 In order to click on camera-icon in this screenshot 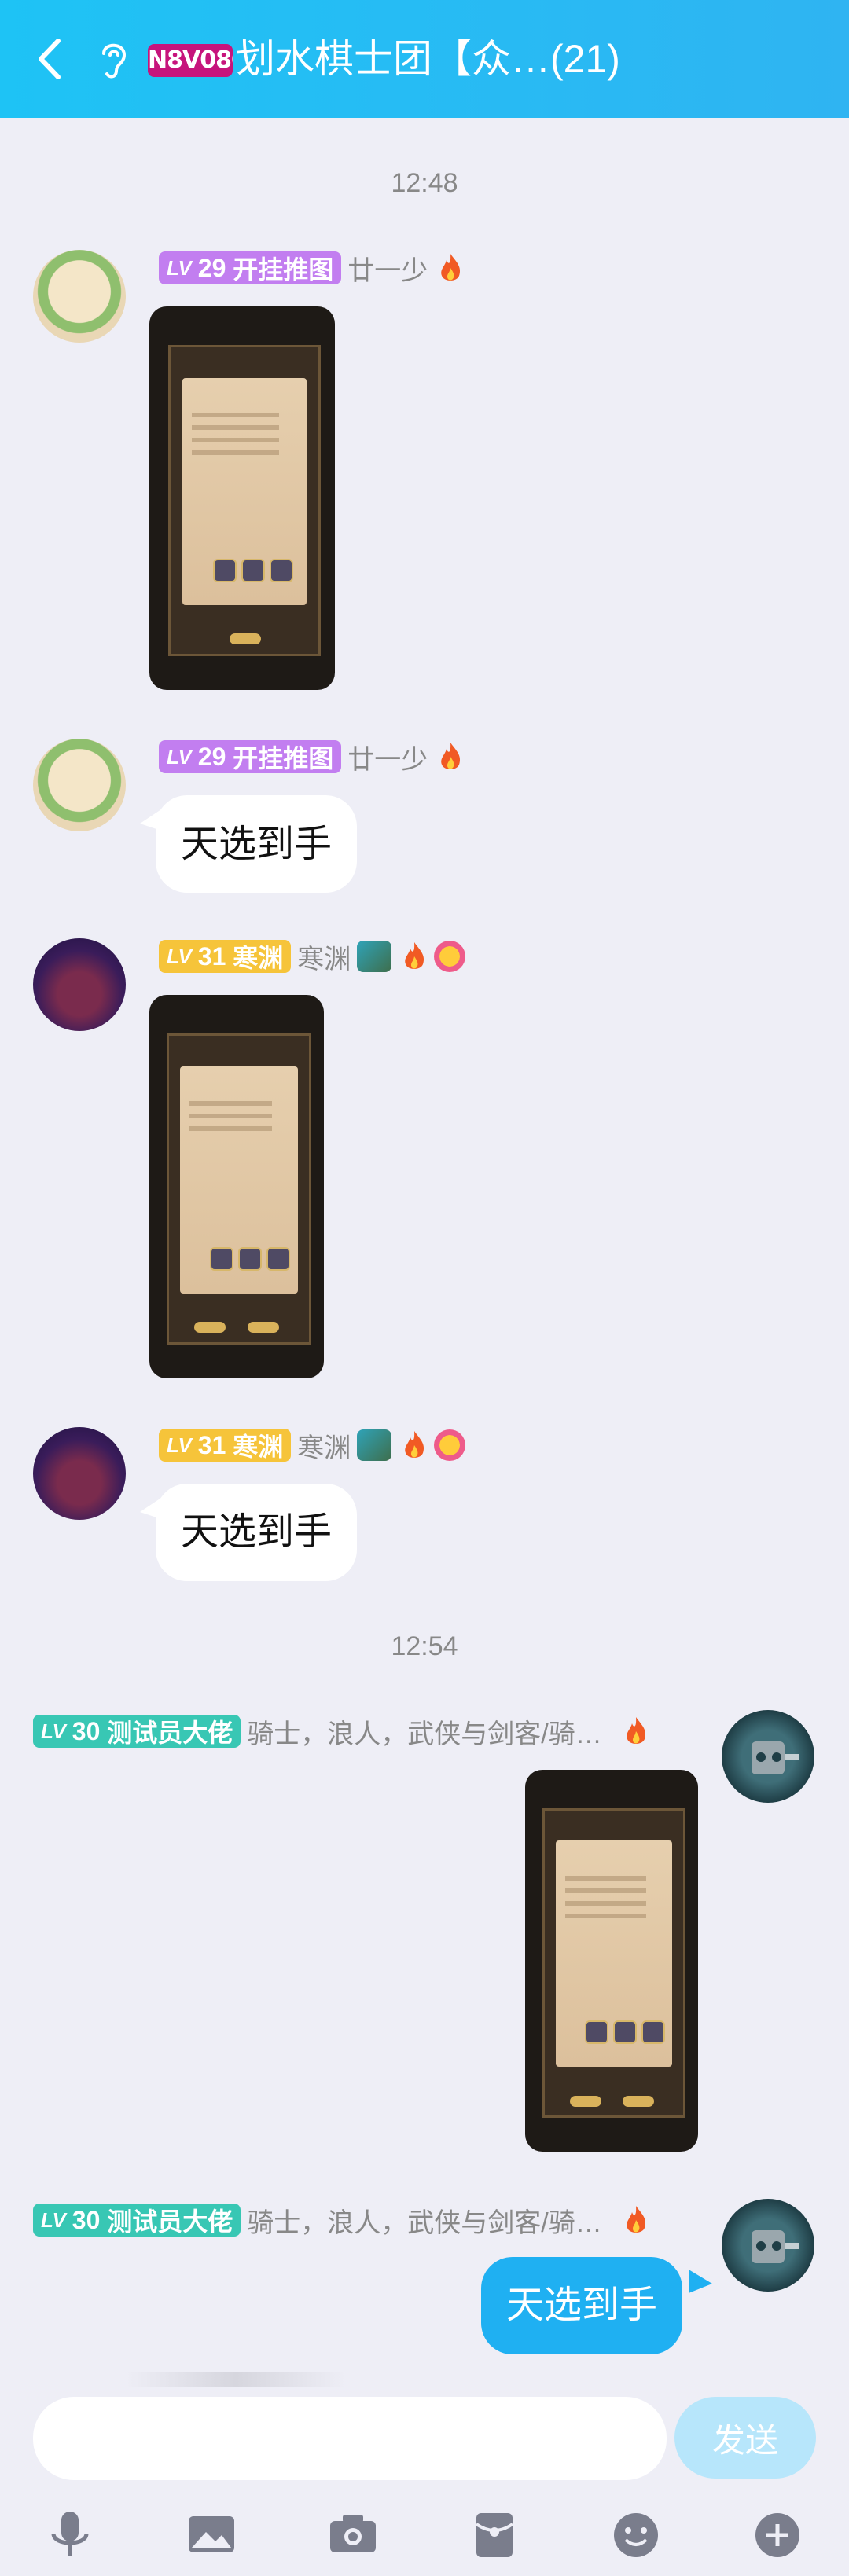, I will do `click(352, 2534)`.